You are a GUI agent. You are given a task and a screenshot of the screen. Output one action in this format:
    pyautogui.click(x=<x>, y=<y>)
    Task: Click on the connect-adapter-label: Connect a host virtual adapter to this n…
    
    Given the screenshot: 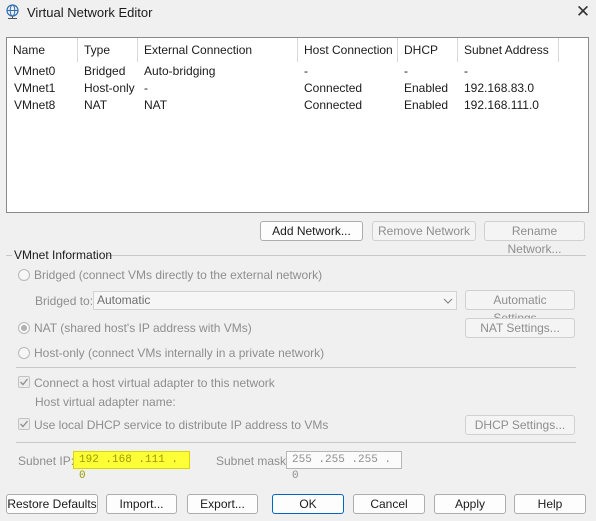 What is the action you would take?
    pyautogui.click(x=154, y=383)
    